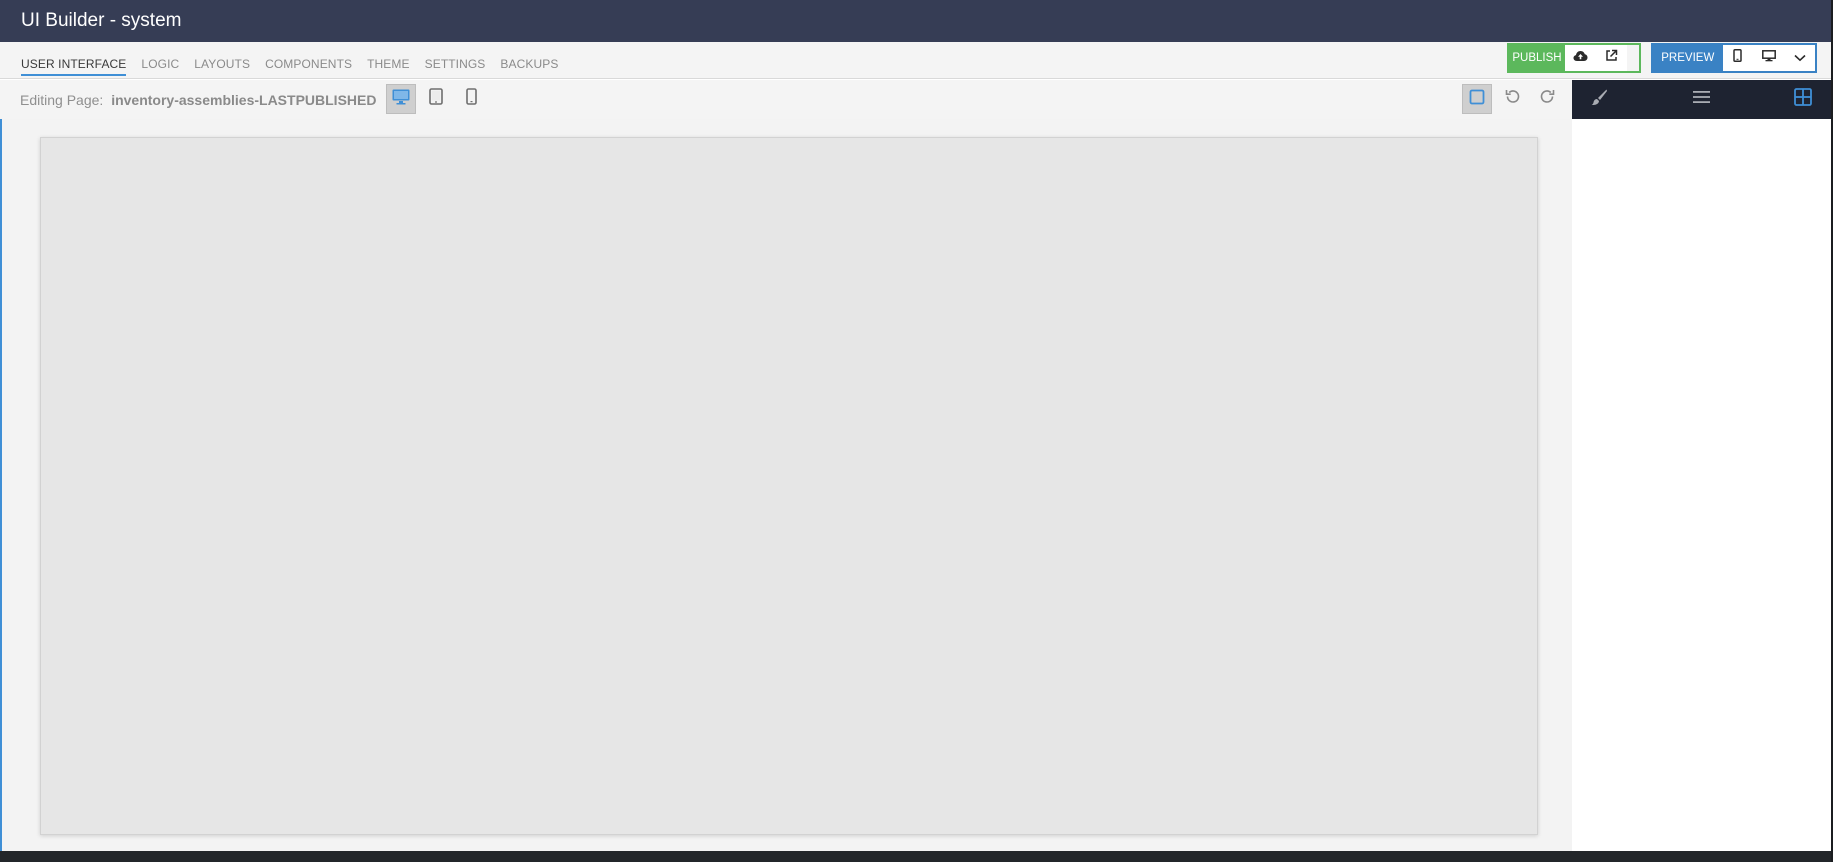  Describe the element at coordinates (915, 21) in the screenshot. I see `title-bar: UI Builder - system` at that location.